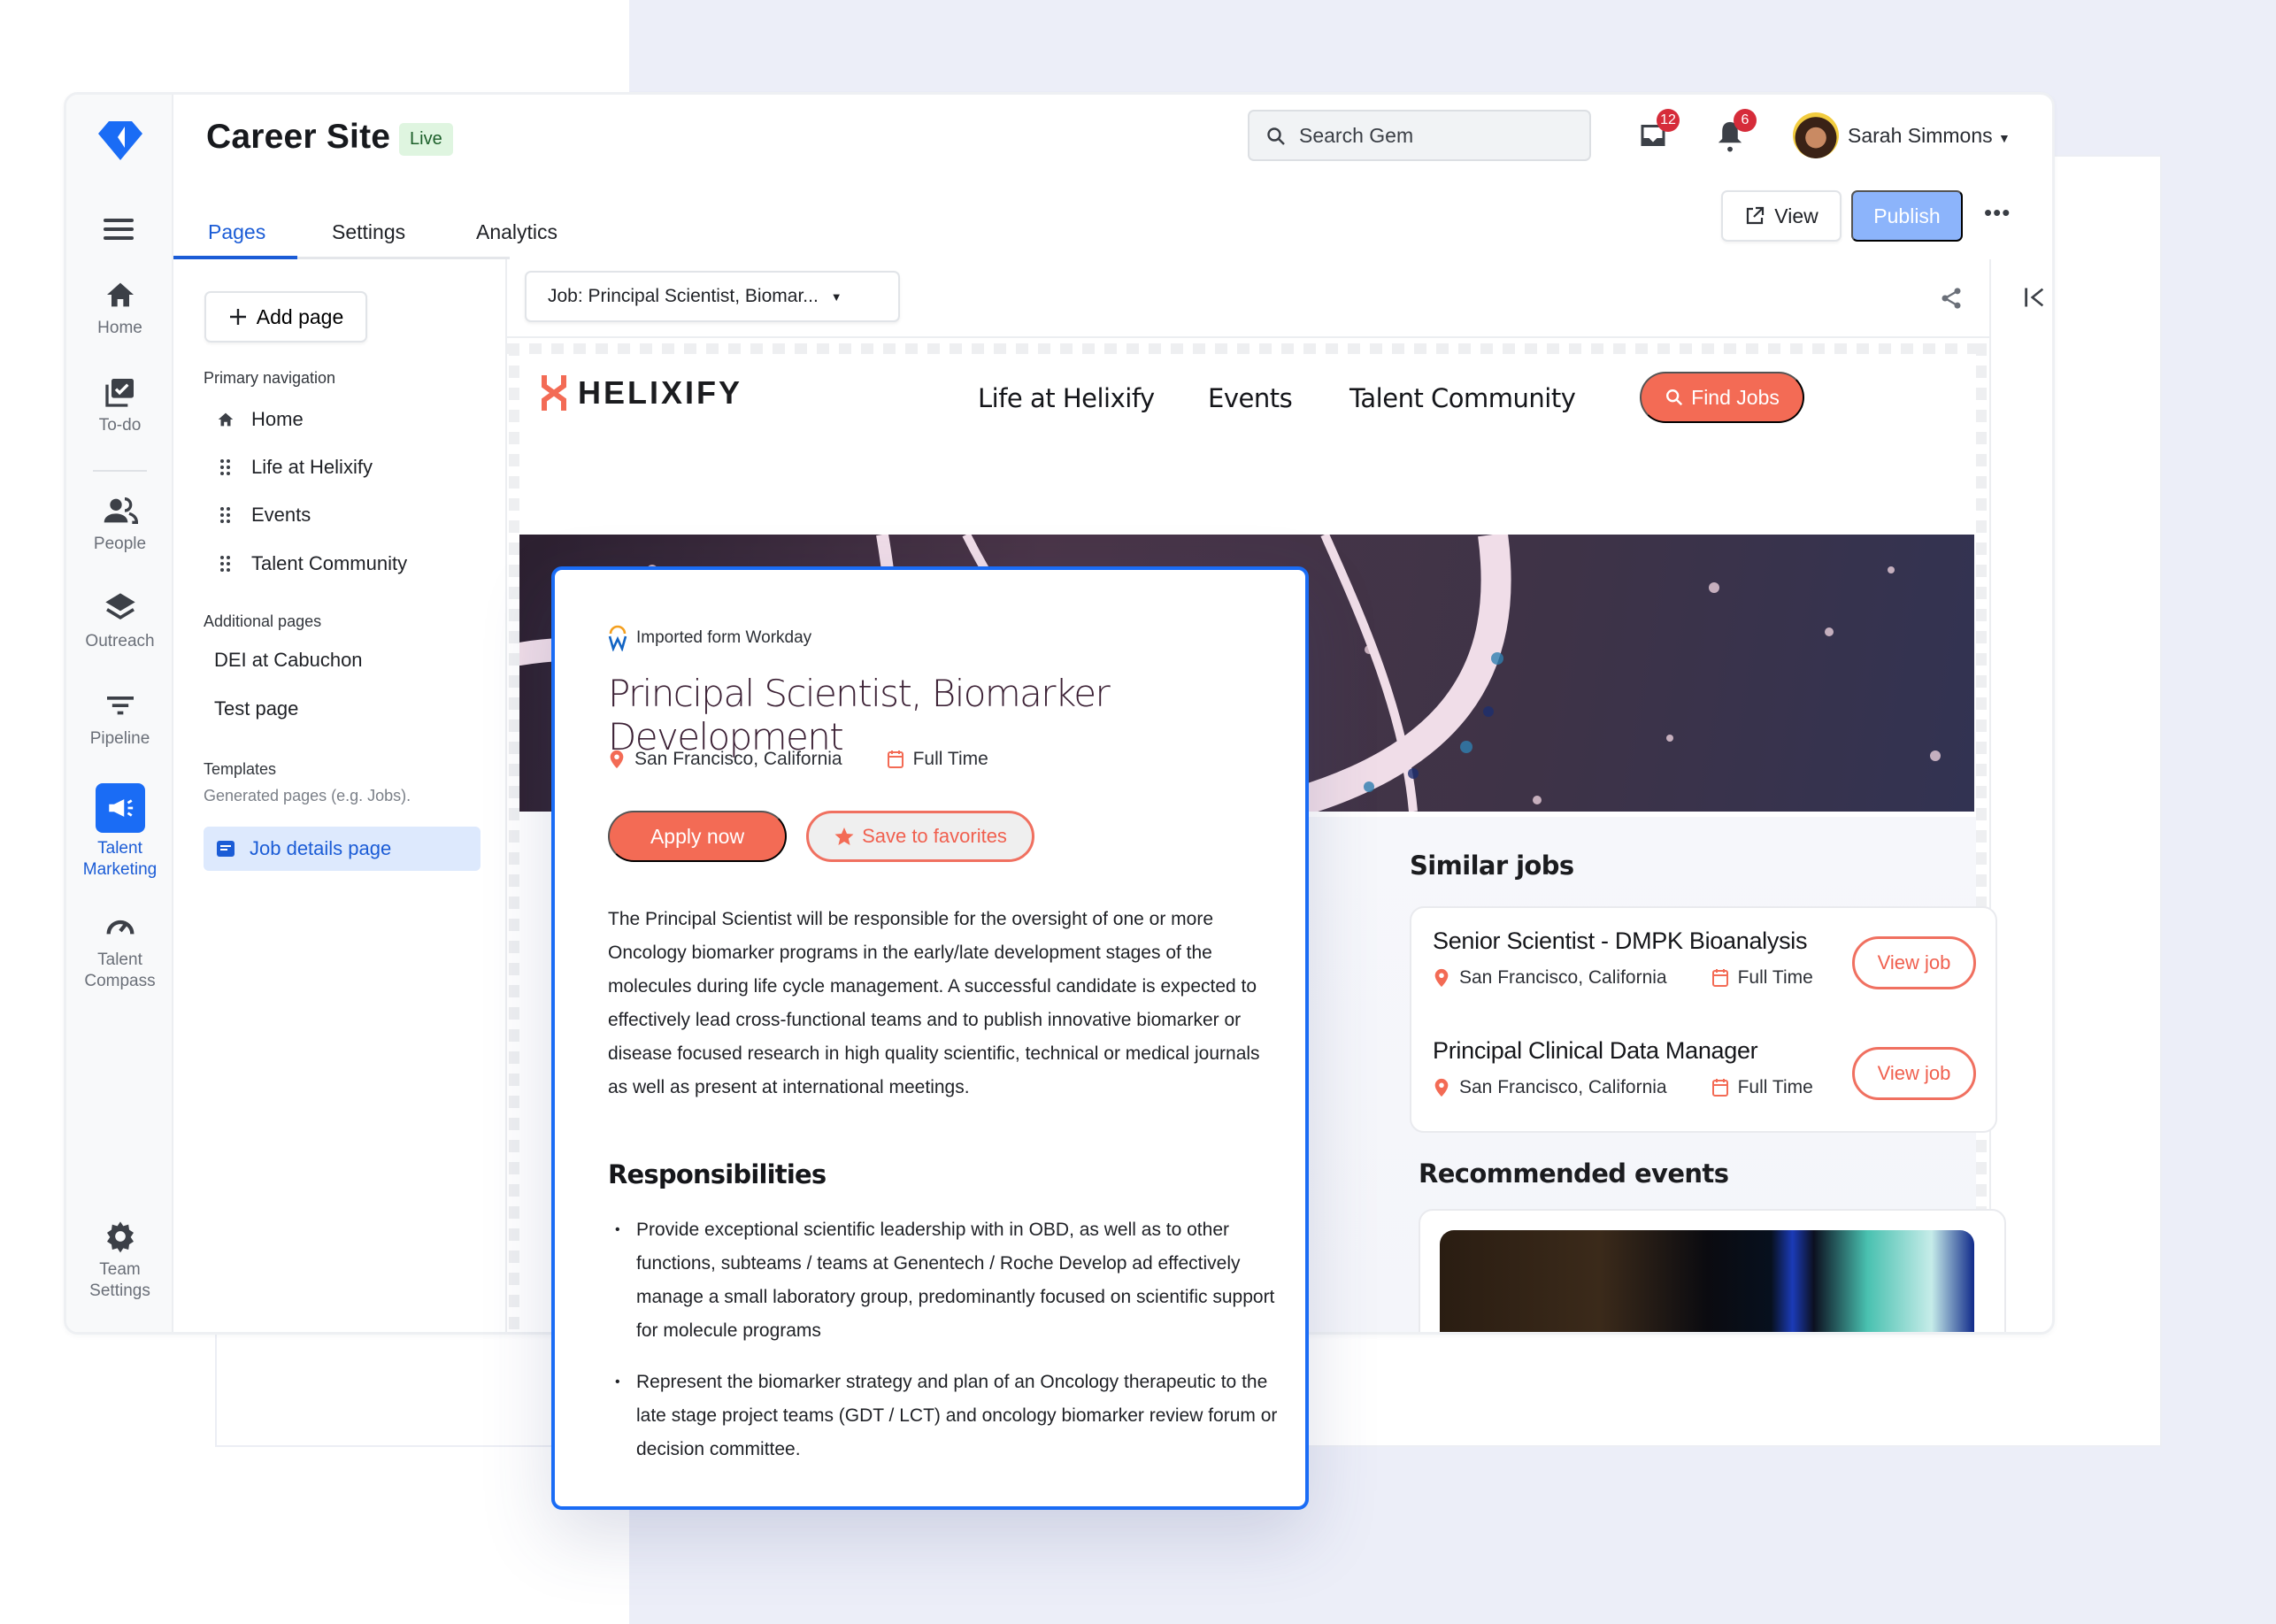 Image resolution: width=2276 pixels, height=1624 pixels. I want to click on similar-job-type: Full Time, so click(1775, 977).